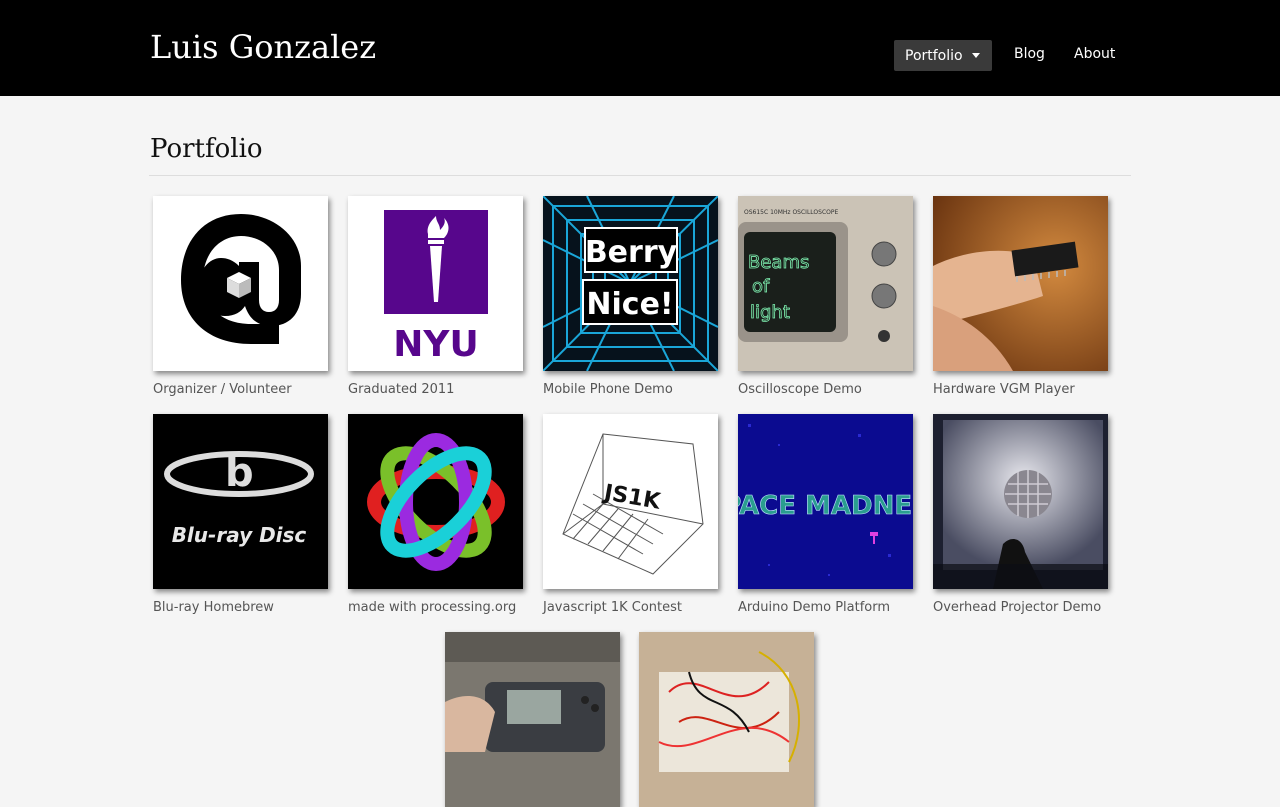  Describe the element at coordinates (213, 608) in the screenshot. I see `portfolio-item-bluray-caption: Blu-ray Homebrew` at that location.